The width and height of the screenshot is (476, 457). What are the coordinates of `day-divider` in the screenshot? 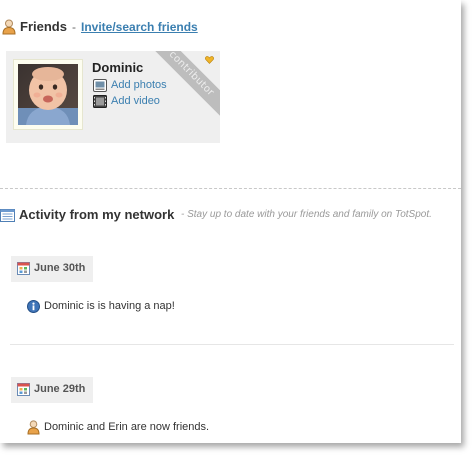 It's located at (232, 344).